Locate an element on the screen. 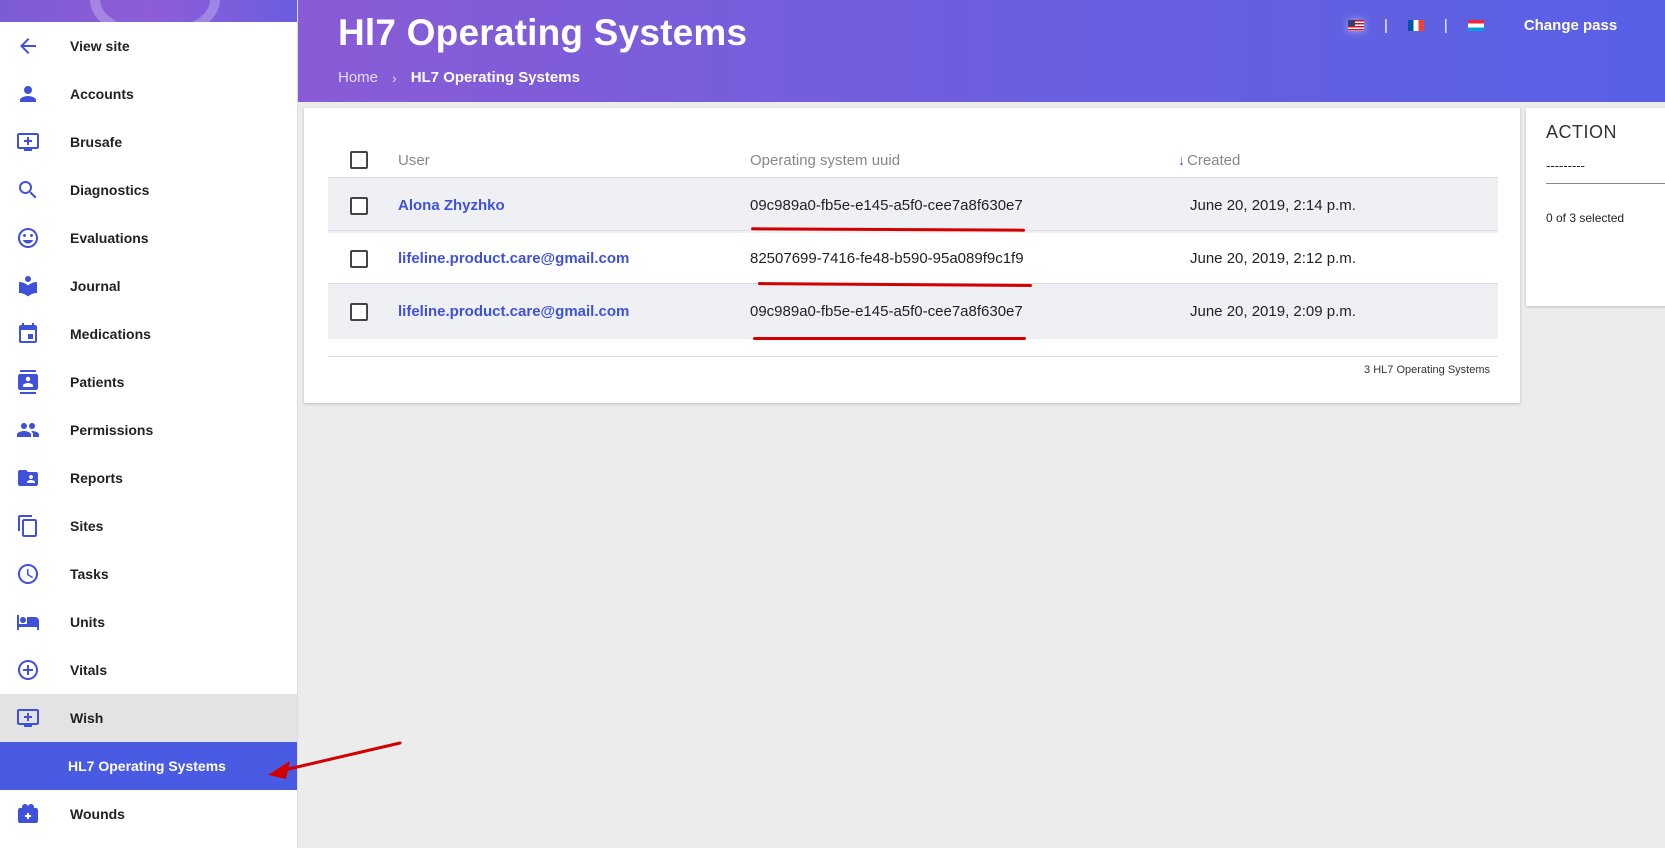  sidebar-item-units: Units is located at coordinates (148, 622).